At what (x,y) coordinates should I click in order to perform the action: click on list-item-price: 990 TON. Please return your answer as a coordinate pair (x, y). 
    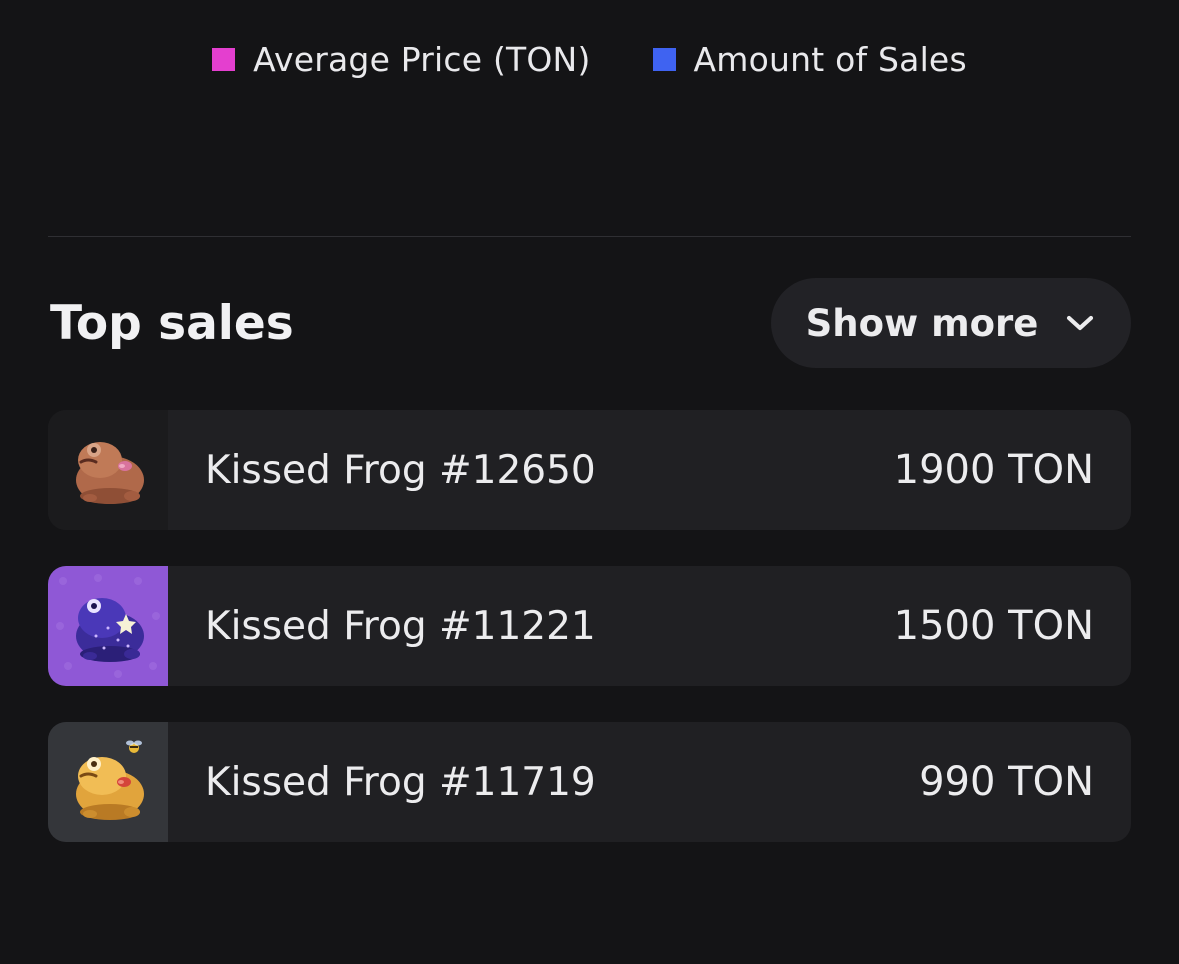
    Looking at the image, I should click on (1006, 782).